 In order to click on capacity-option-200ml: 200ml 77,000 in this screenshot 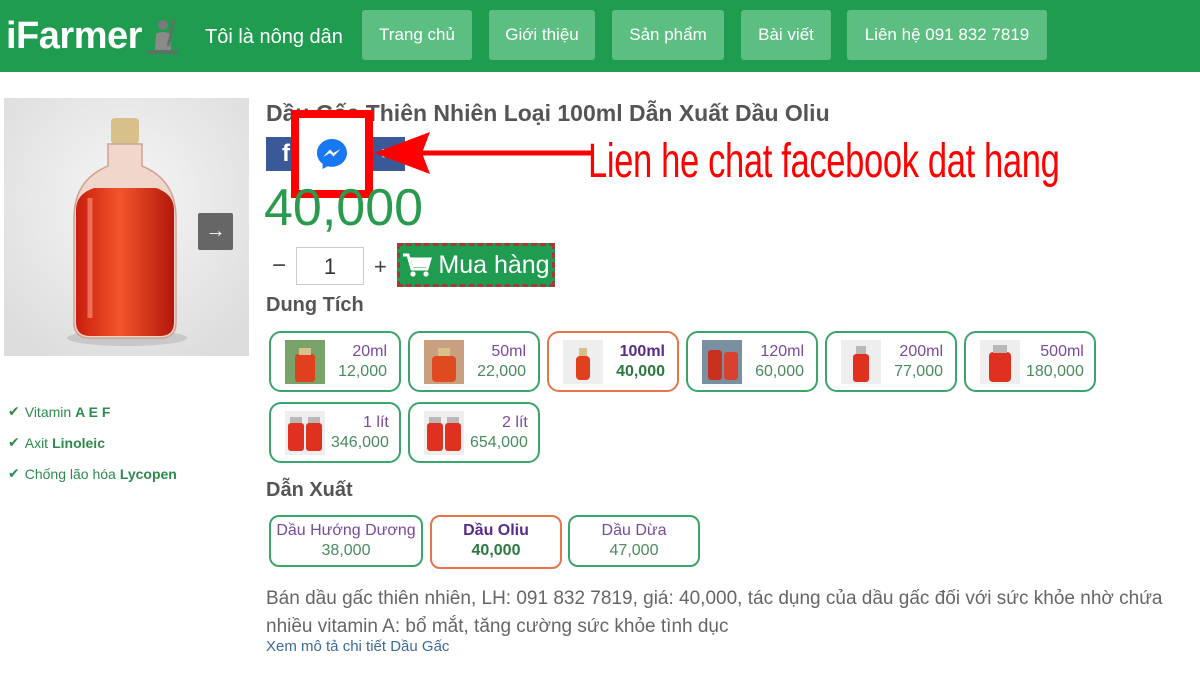, I will do `click(891, 361)`.